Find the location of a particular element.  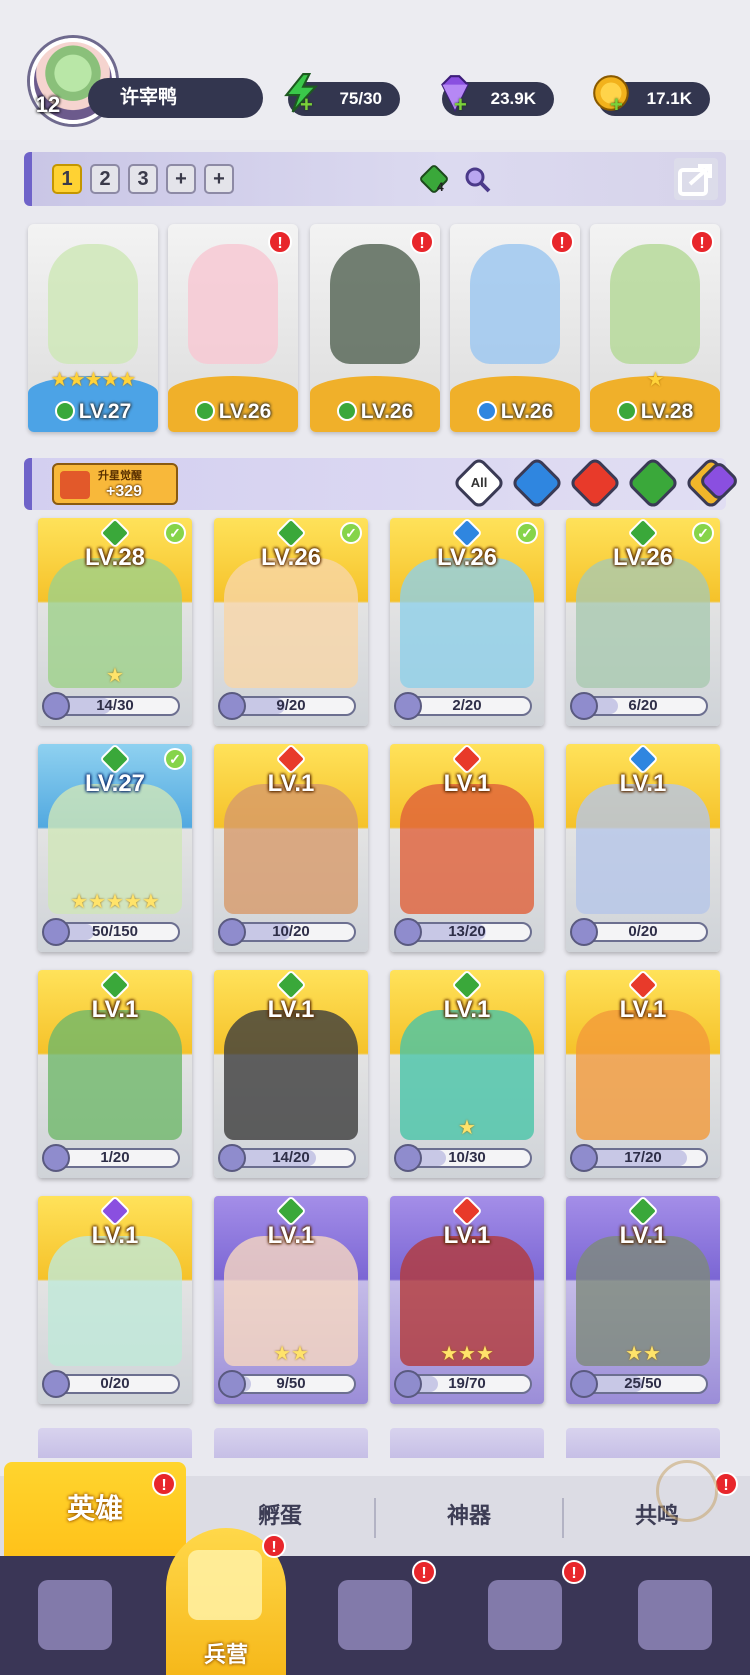

filter-water-icon is located at coordinates (537, 483).